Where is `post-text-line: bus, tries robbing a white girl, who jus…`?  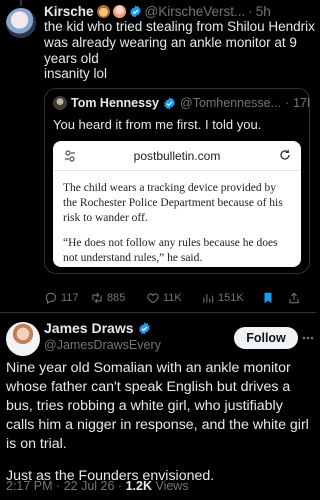
post-text-line: bus, tries robbing a white girl, who jus… is located at coordinates (144, 406).